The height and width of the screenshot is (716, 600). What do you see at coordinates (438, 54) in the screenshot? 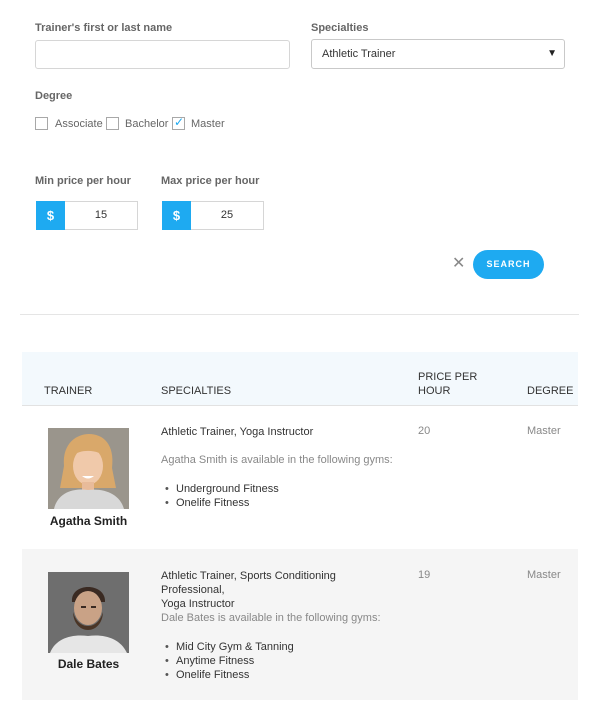
I see `specialties-select: Athletic Trainer ▼` at bounding box center [438, 54].